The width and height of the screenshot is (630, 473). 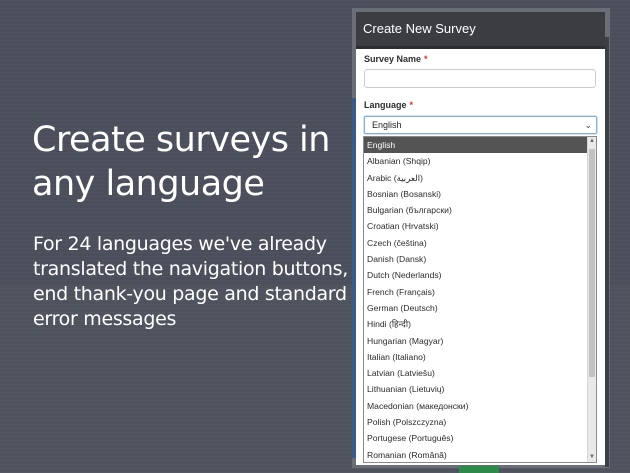 What do you see at coordinates (480, 78) in the screenshot?
I see `survey-name-input` at bounding box center [480, 78].